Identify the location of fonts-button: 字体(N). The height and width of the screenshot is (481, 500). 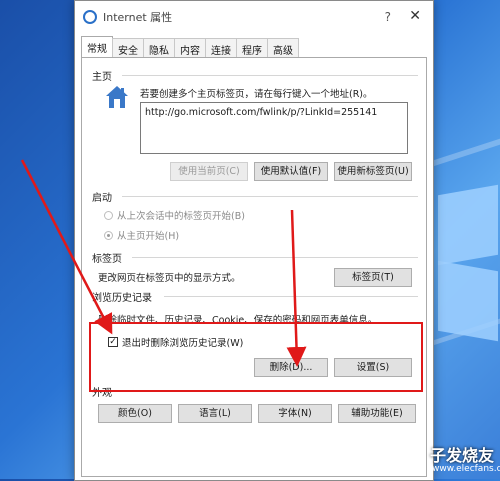
(295, 413).